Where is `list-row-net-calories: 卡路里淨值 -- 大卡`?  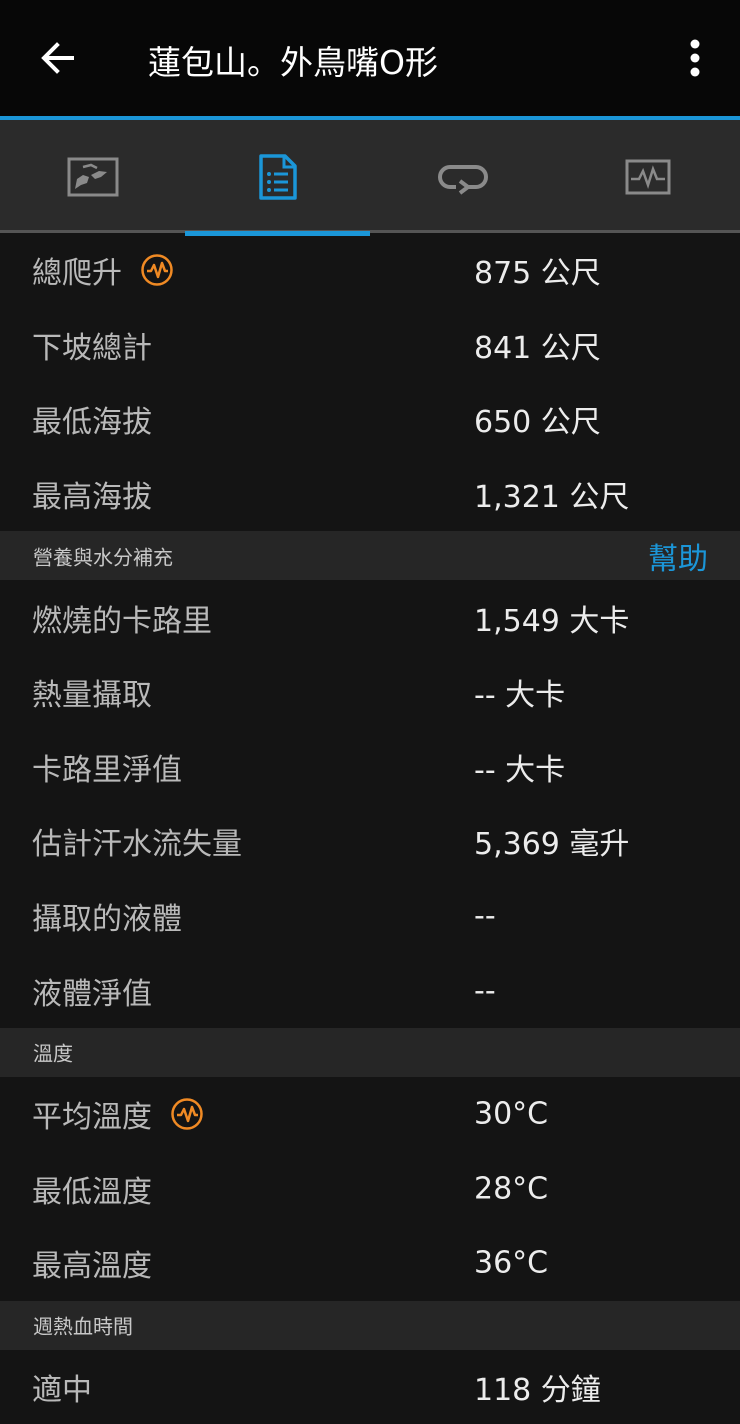
list-row-net-calories: 卡路里淨值 -- 大卡 is located at coordinates (370, 767).